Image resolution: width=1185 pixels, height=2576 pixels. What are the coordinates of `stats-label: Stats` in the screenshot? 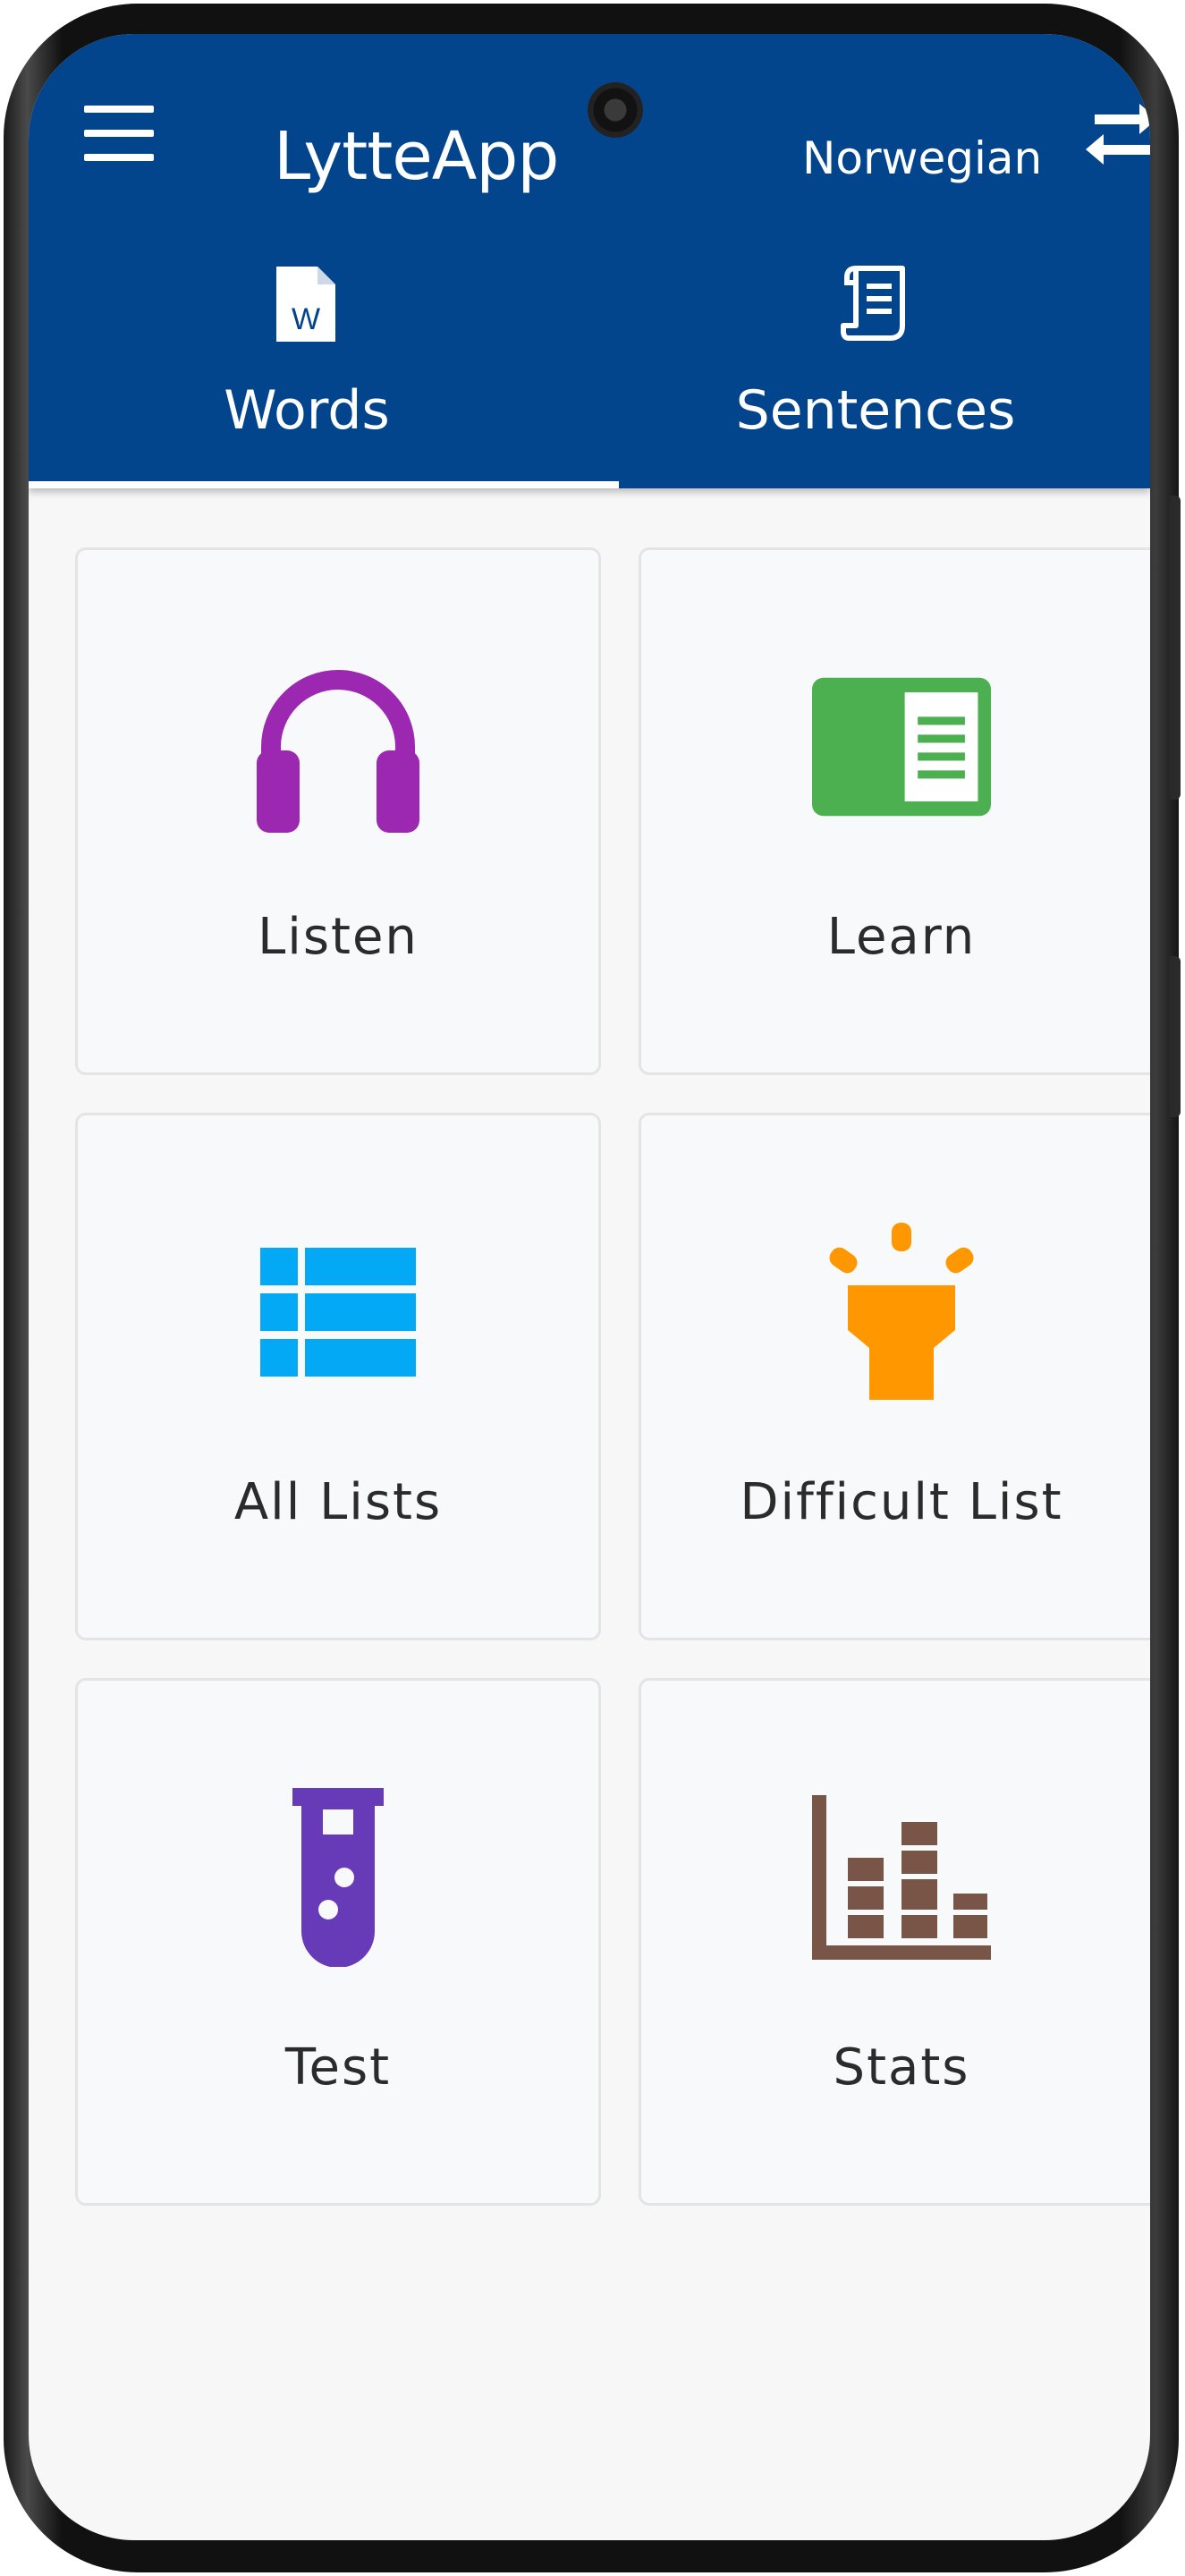 It's located at (901, 2067).